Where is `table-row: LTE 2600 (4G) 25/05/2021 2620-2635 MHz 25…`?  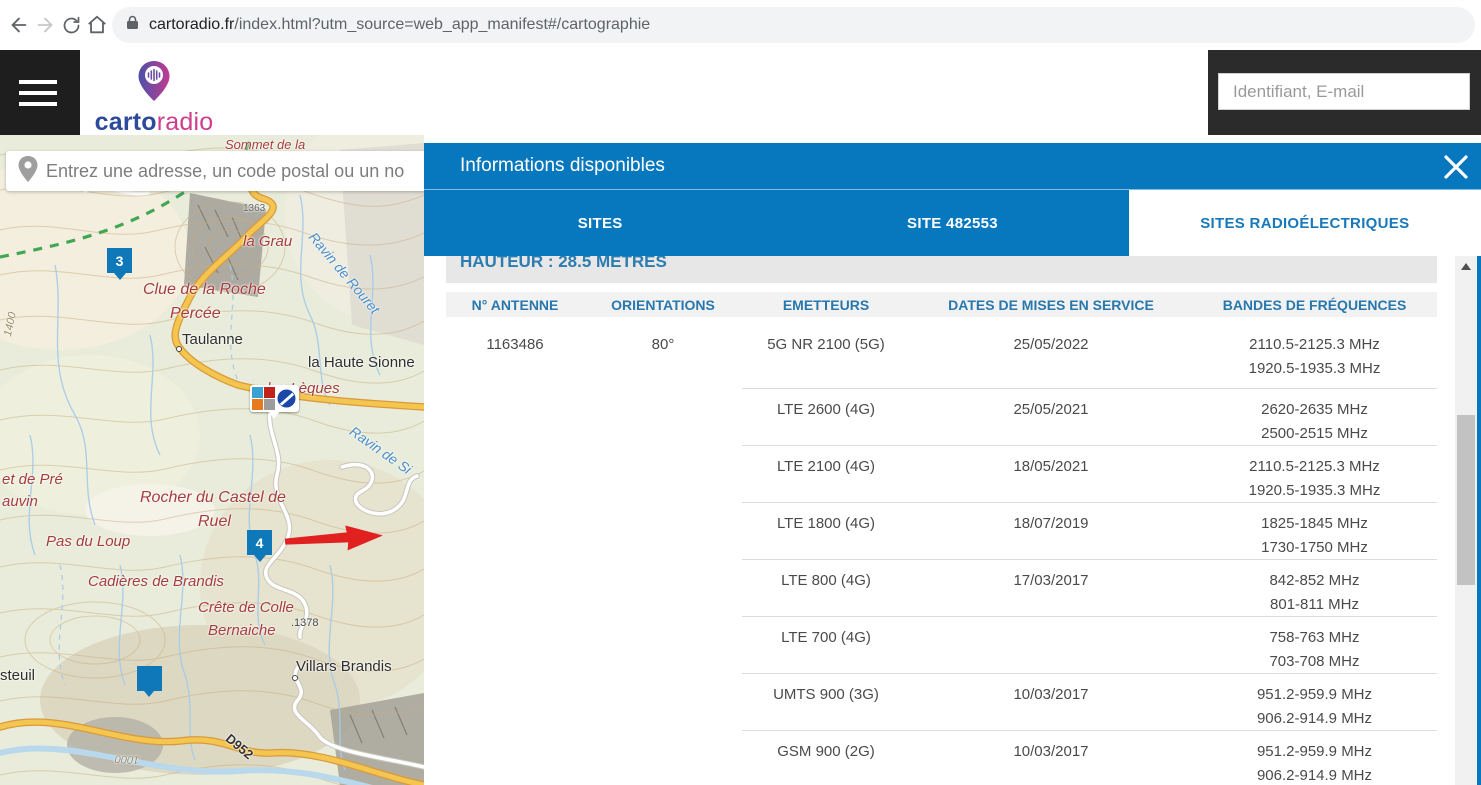 table-row: LTE 2600 (4G) 25/05/2021 2620-2635 MHz 25… is located at coordinates (941, 416).